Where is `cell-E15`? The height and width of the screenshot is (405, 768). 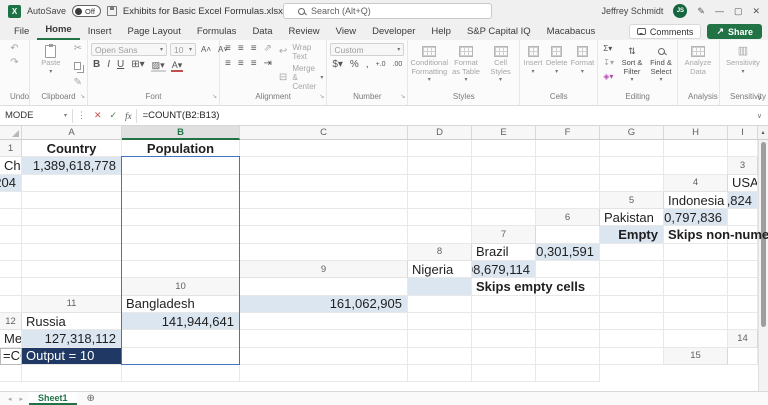
cell-E15 is located at coordinates (181, 373).